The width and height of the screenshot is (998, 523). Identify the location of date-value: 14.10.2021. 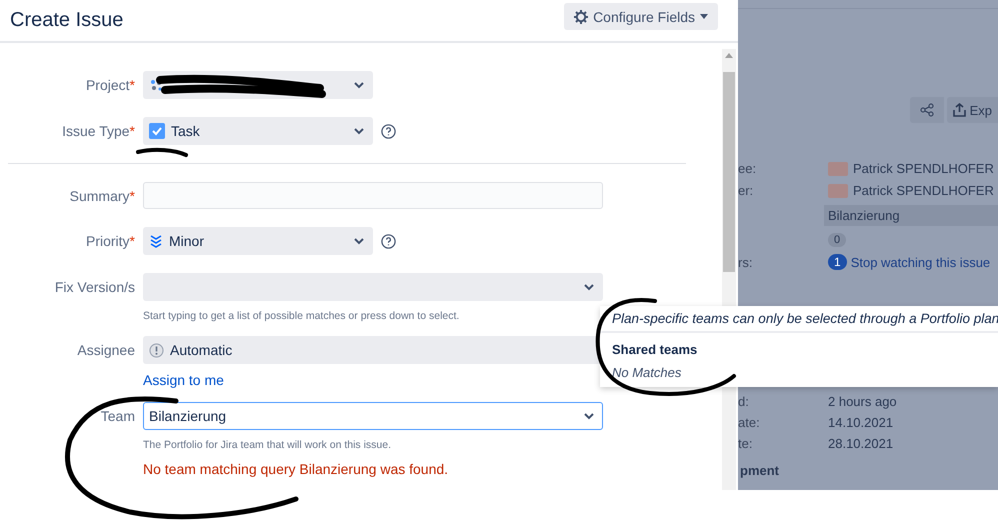
(861, 422).